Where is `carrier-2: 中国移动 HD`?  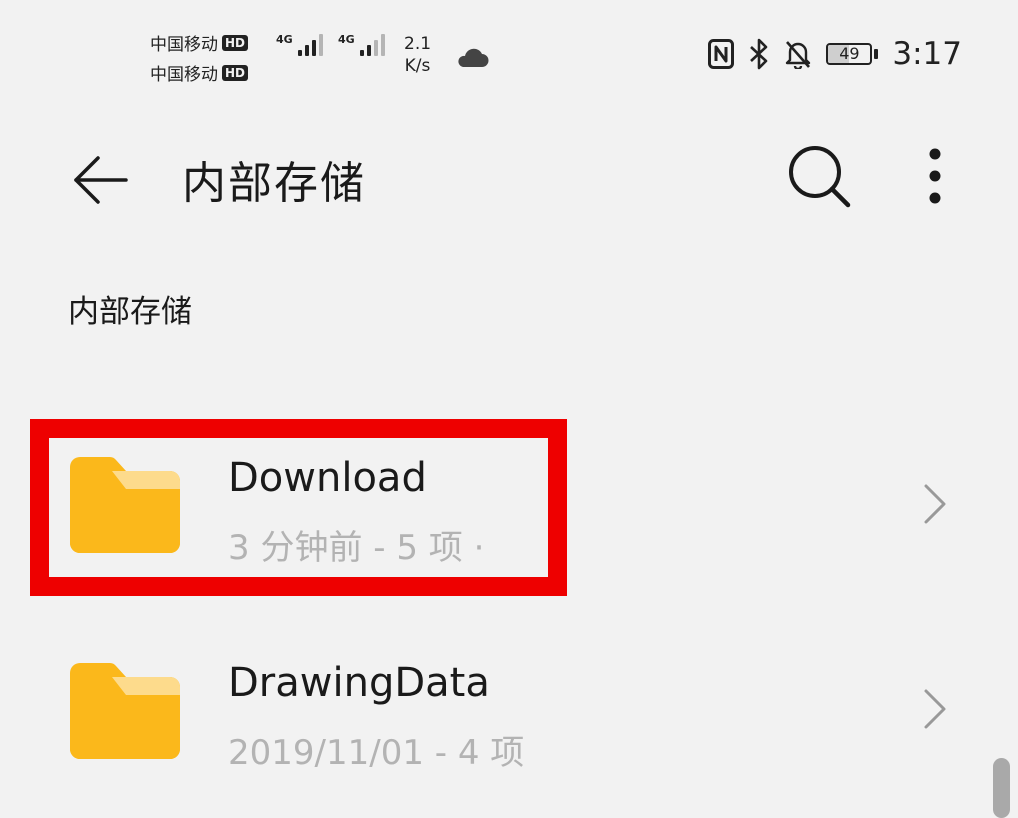
carrier-2: 中国移动 HD is located at coordinates (199, 72).